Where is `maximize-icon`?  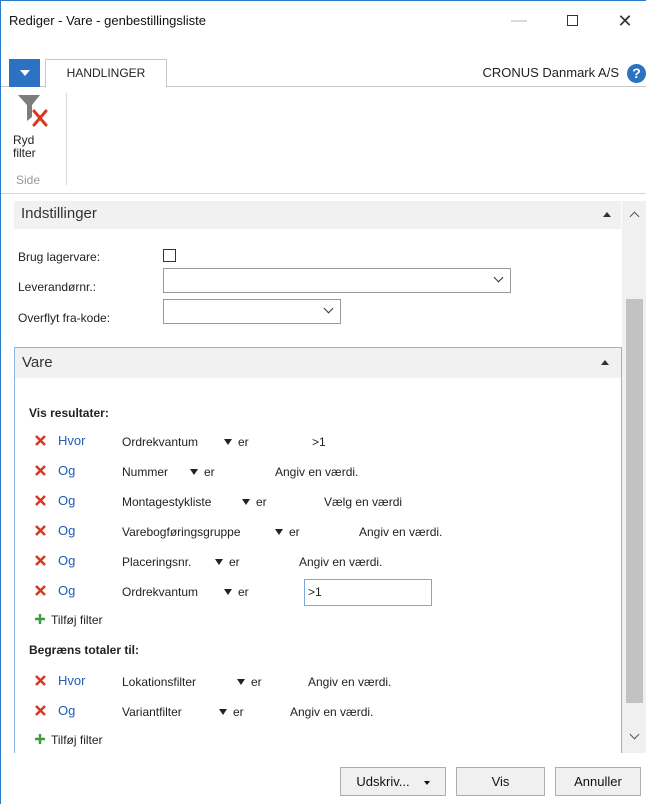 maximize-icon is located at coordinates (572, 21).